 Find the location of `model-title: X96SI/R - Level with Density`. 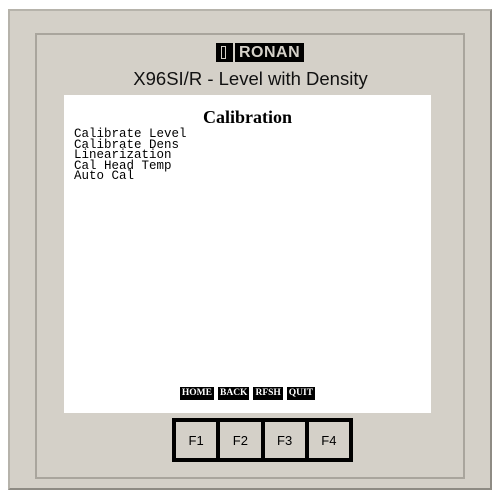

model-title: X96SI/R - Level with Density is located at coordinates (250, 78).